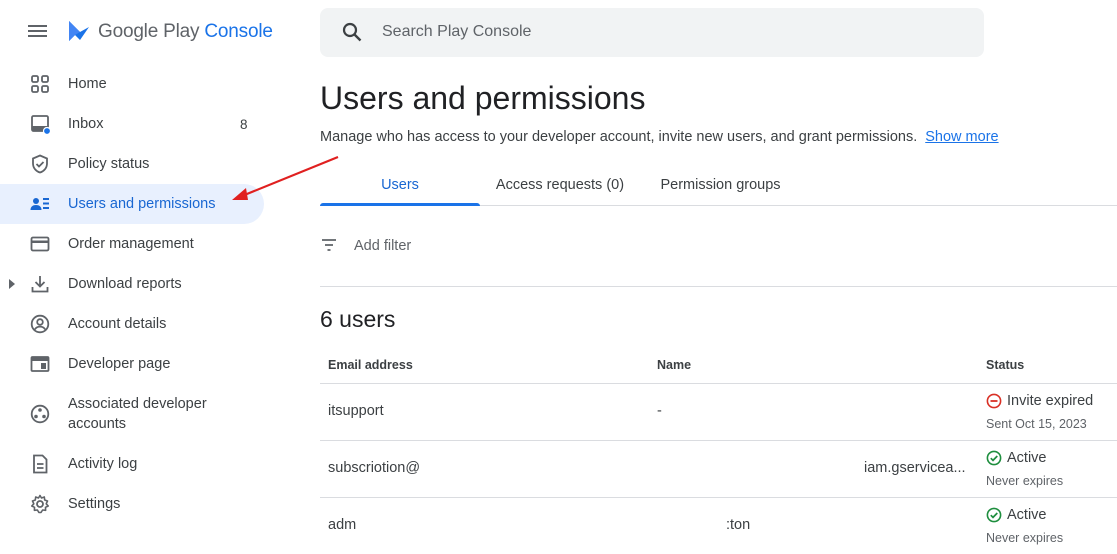 This screenshot has width=1117, height=554. I want to click on sidebar-item-developer-page: Developer page, so click(145, 364).